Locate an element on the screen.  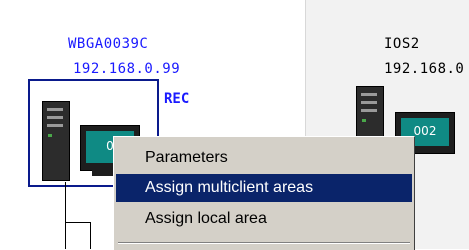
menu-separator is located at coordinates (264, 243).